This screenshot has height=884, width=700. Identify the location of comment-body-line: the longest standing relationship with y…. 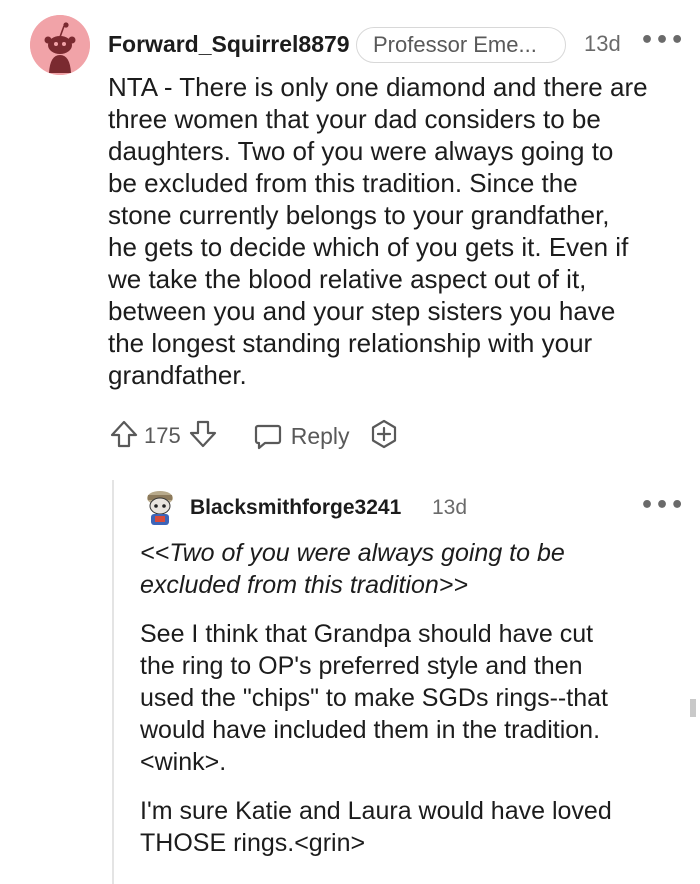
(350, 343).